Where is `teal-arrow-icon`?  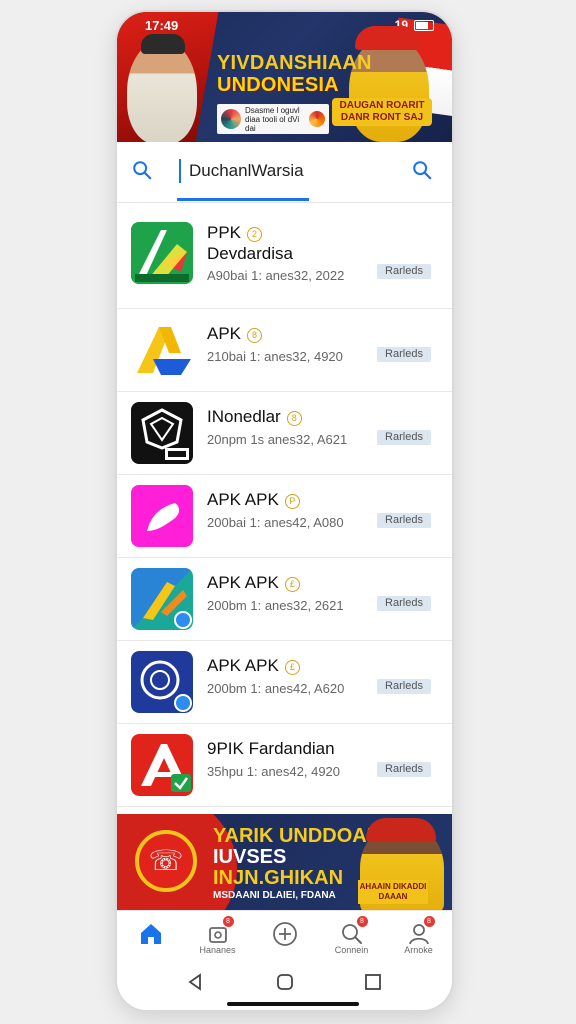 teal-arrow-icon is located at coordinates (162, 599).